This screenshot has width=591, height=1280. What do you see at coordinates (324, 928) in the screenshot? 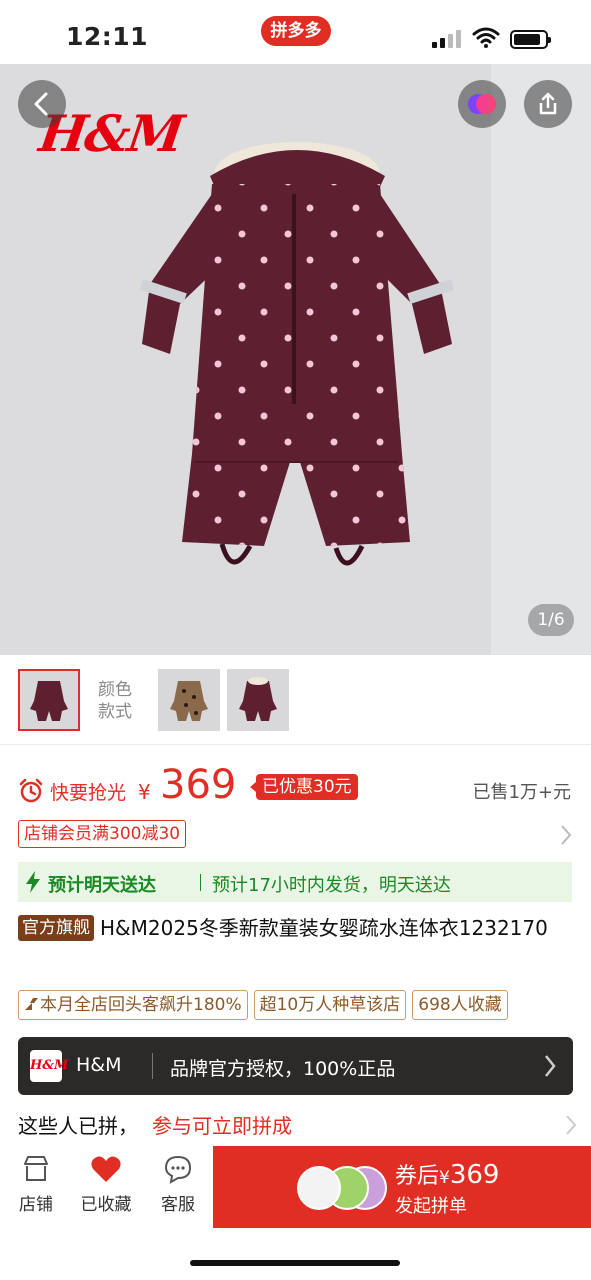
I see `product-title-text: H&M2025冬季新款童装女婴疏水连体衣1232170` at bounding box center [324, 928].